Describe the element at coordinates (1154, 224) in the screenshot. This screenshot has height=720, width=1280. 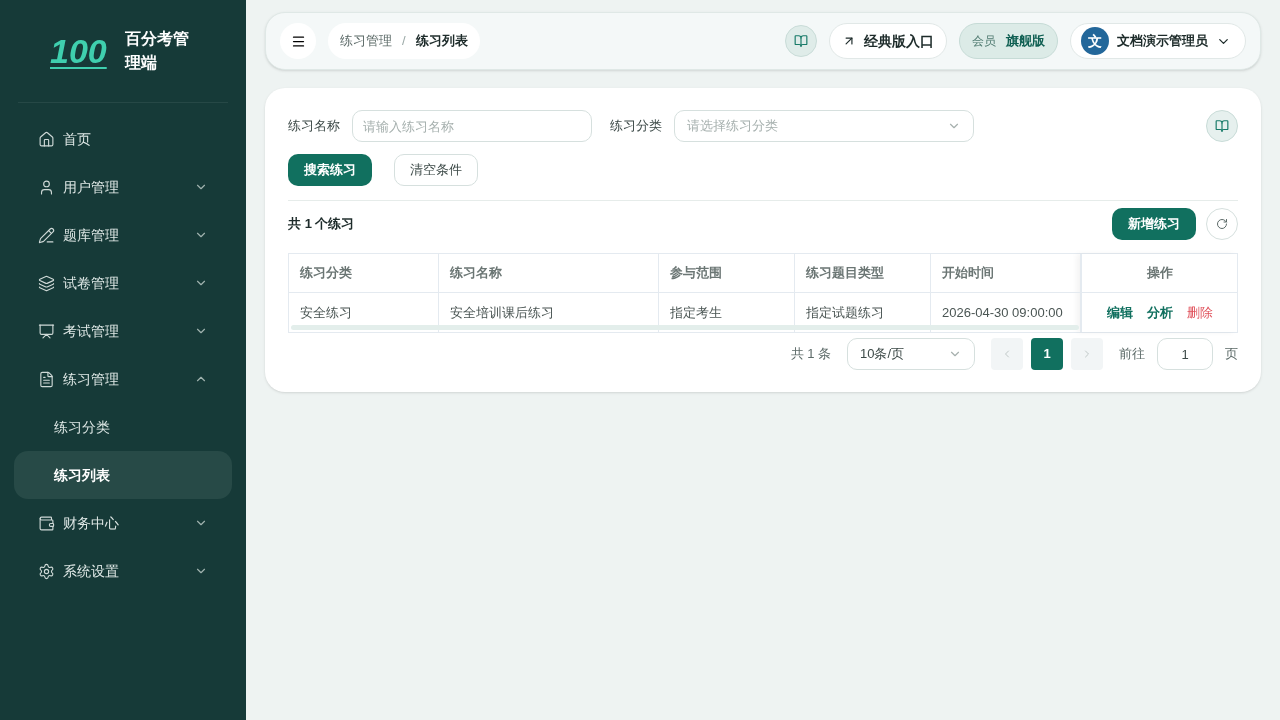
I see `add-button: 新增练习` at that location.